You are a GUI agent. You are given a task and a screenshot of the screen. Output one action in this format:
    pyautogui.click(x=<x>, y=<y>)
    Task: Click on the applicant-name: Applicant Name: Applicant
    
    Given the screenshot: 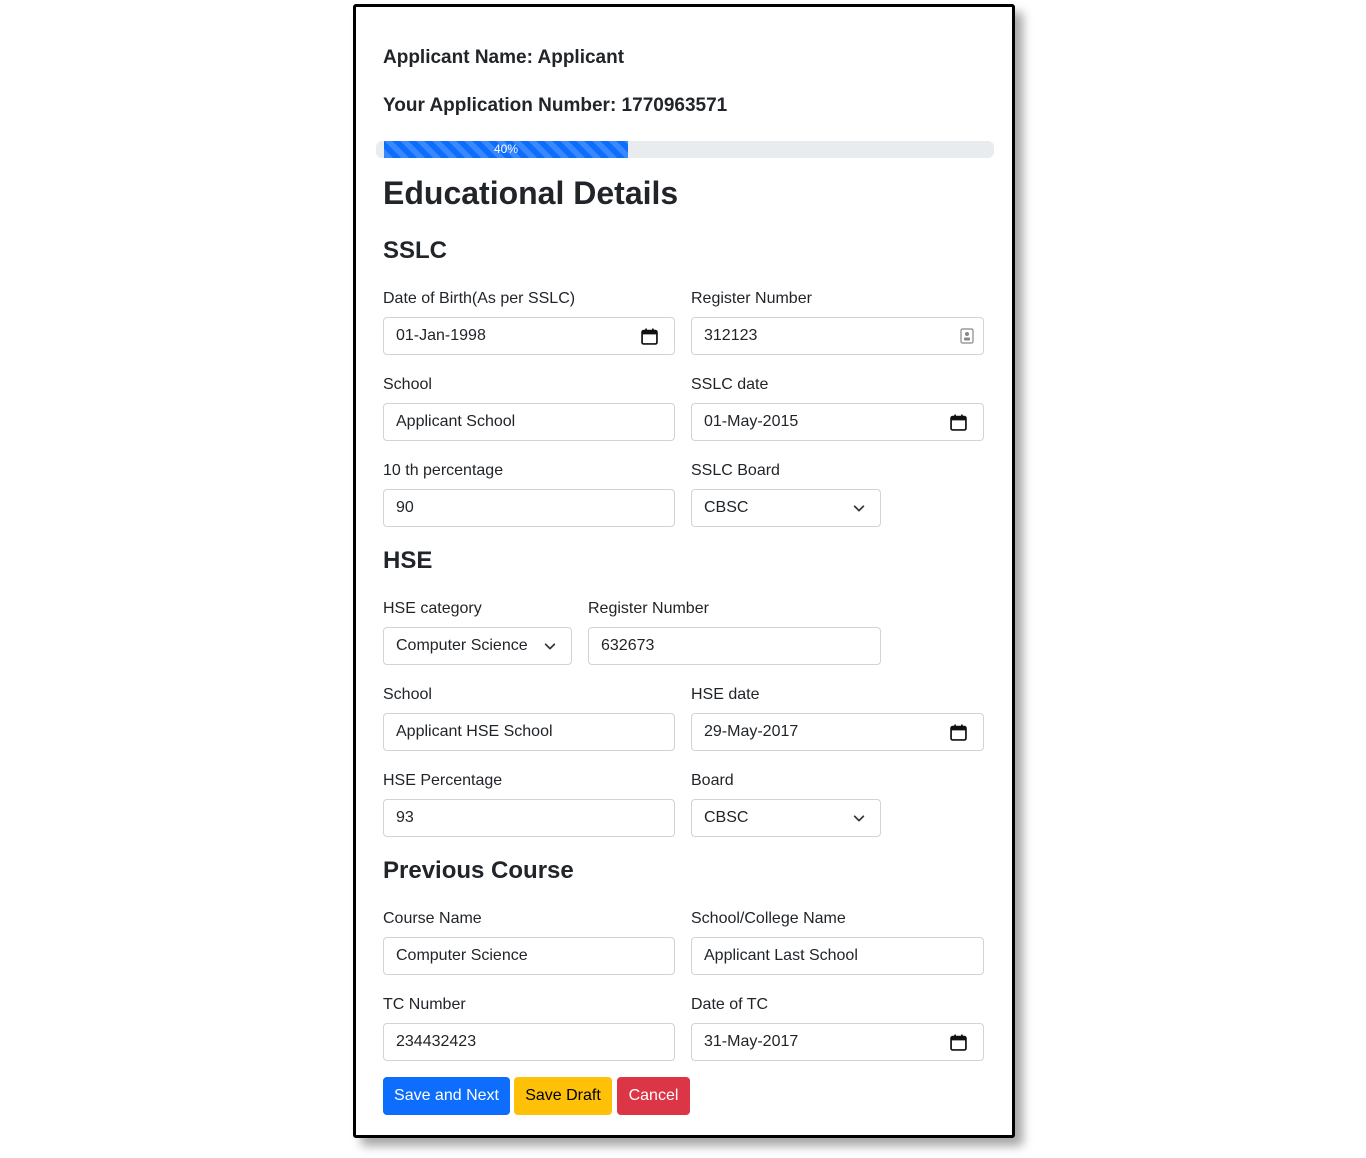 What is the action you would take?
    pyautogui.click(x=504, y=57)
    